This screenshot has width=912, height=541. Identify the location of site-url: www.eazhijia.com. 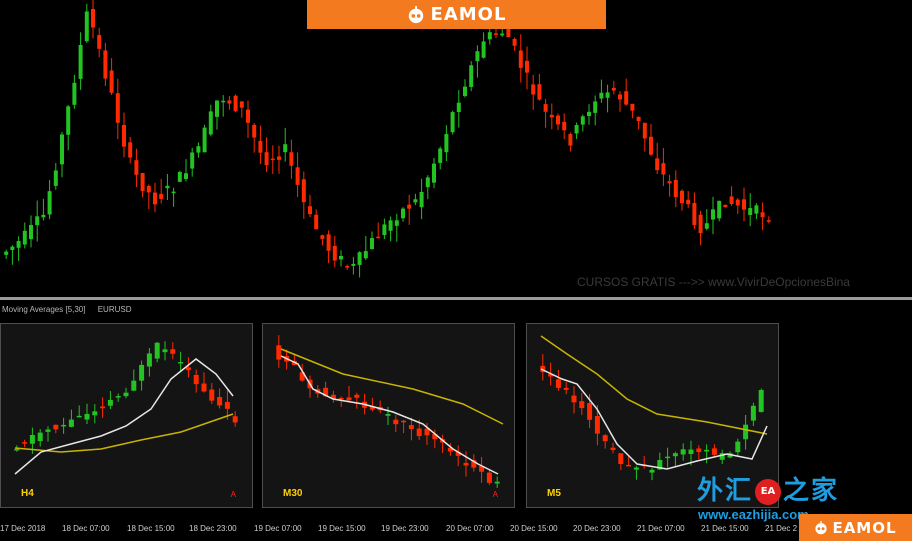
(753, 514).